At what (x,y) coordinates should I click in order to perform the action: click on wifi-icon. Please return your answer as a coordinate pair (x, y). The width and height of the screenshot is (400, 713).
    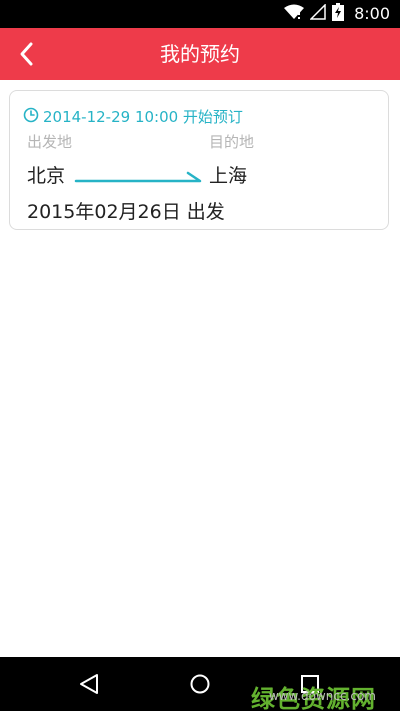
    Looking at the image, I should click on (294, 14).